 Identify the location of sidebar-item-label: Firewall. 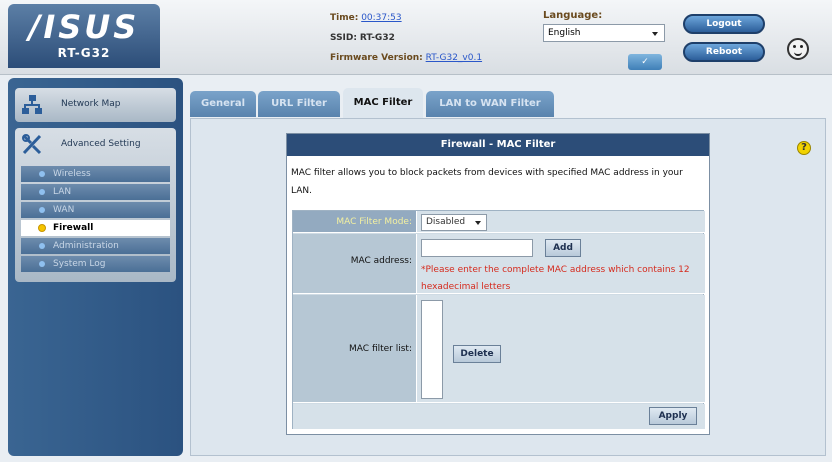
(73, 228).